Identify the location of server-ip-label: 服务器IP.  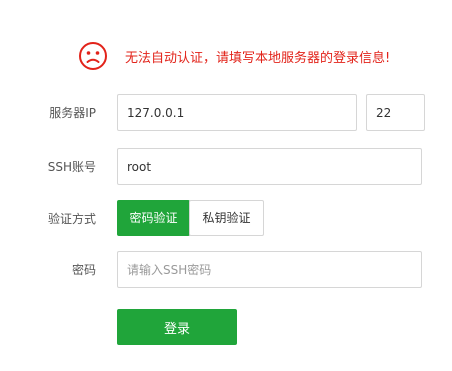
(72, 113).